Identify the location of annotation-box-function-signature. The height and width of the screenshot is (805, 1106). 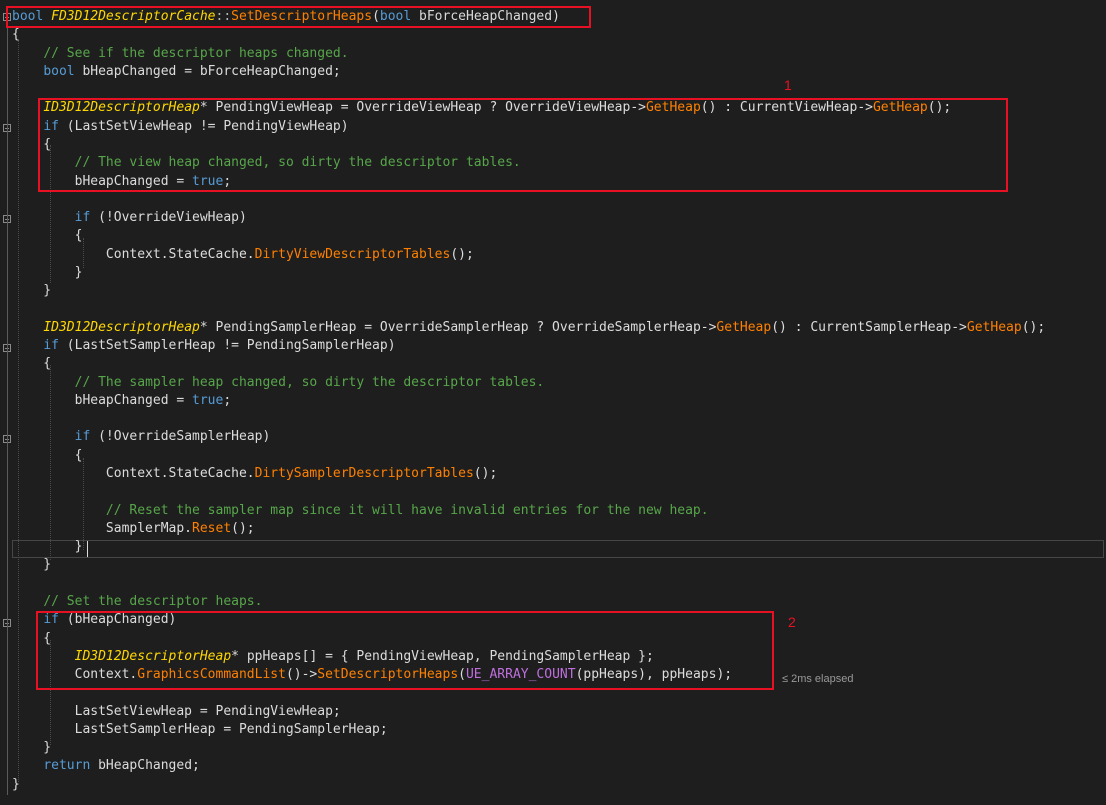
(298, 17).